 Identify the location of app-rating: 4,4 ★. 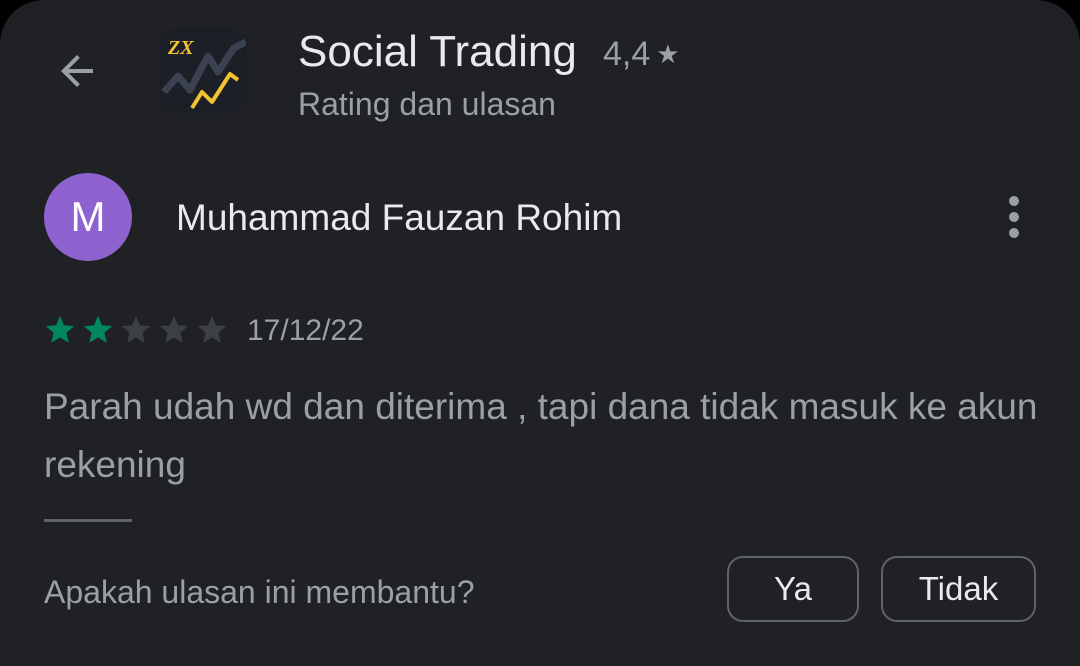
(641, 54).